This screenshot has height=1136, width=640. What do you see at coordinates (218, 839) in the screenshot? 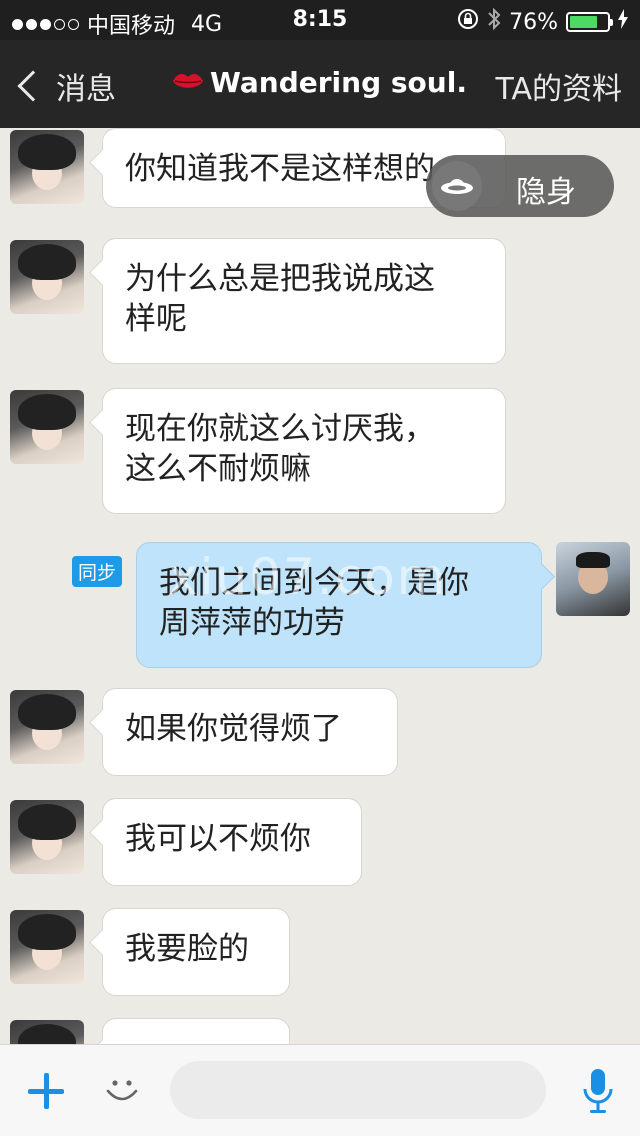
I see `message-text: 我可以不烦你` at bounding box center [218, 839].